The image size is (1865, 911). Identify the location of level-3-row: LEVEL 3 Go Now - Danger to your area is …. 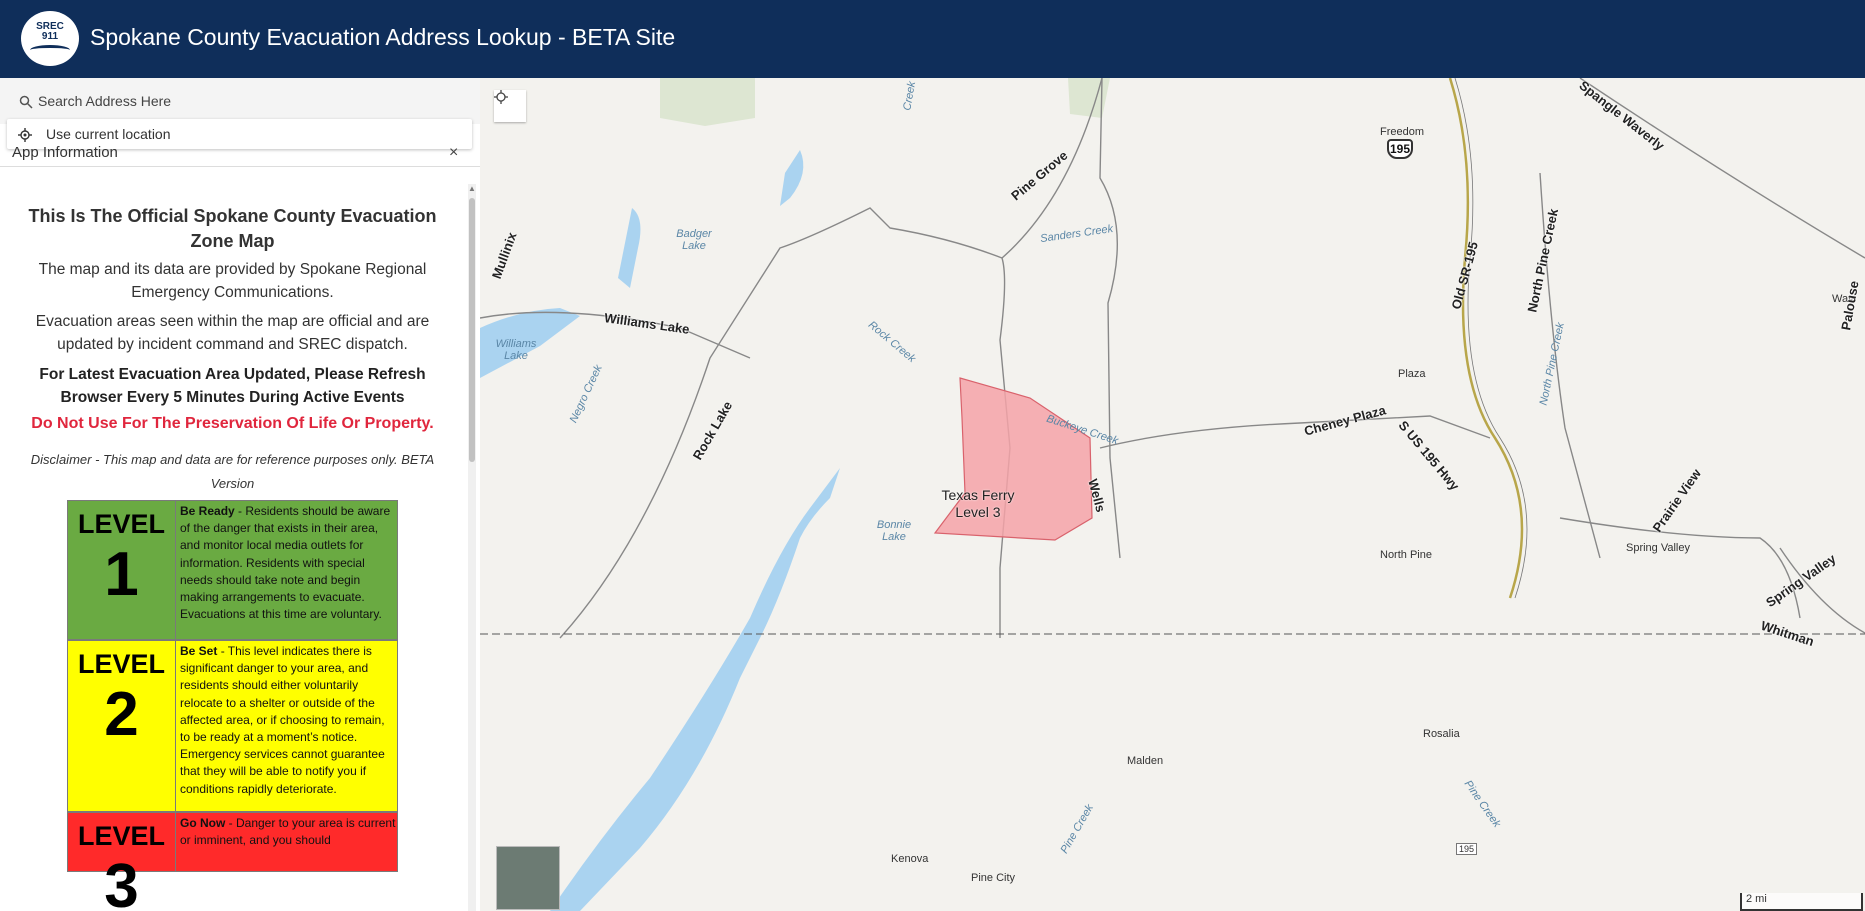
(232, 861).